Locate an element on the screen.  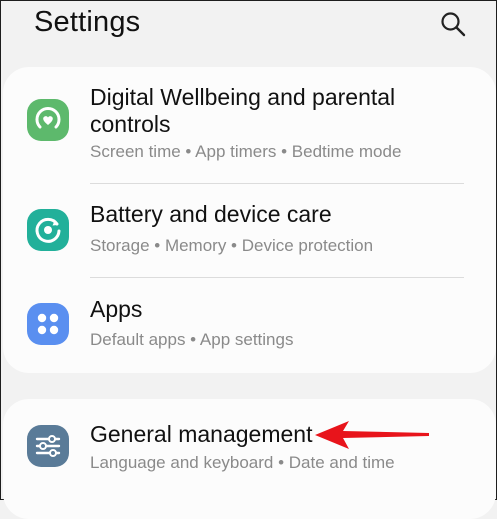
annotation-arrow-icon is located at coordinates (372, 435).